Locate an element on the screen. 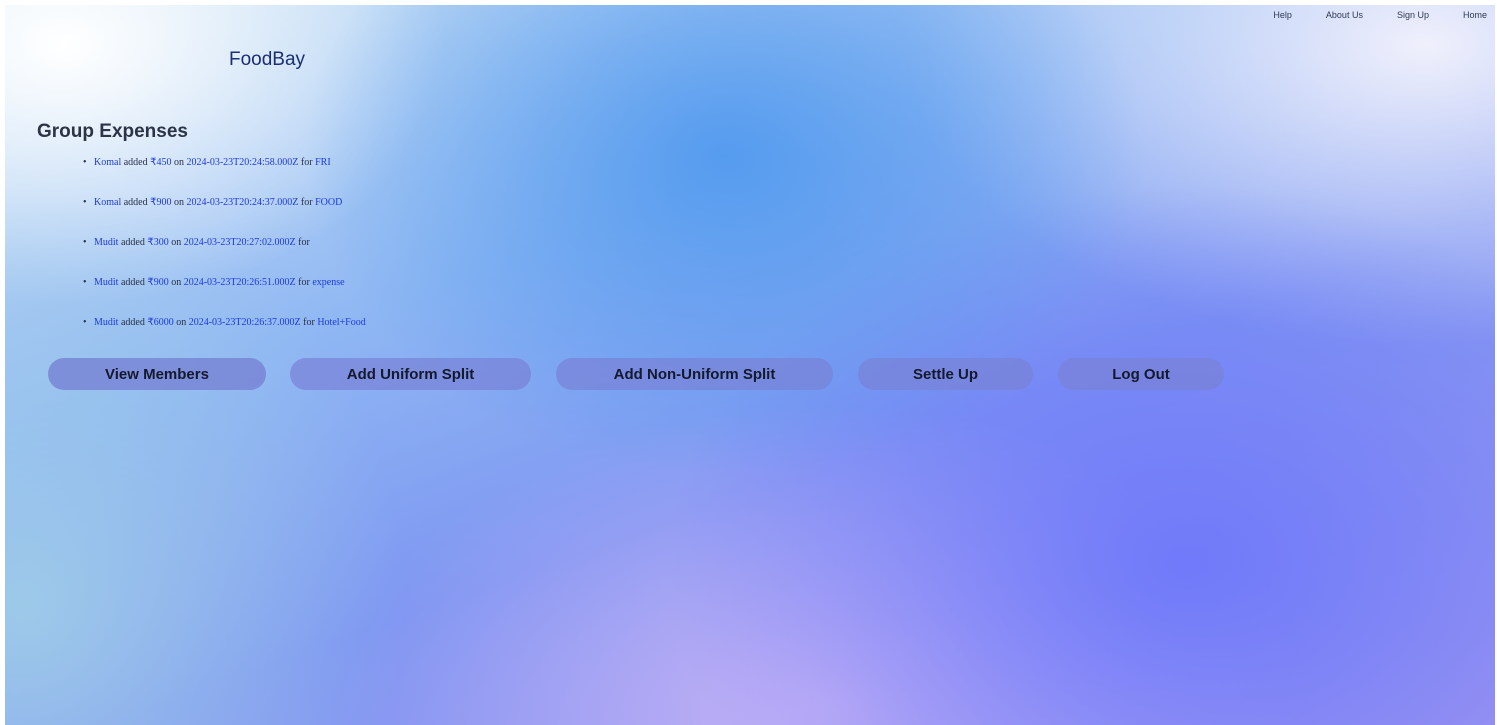 The image size is (1497, 725). add-non-uniform-split-button: Add Non-Uniform Split is located at coordinates (694, 374).